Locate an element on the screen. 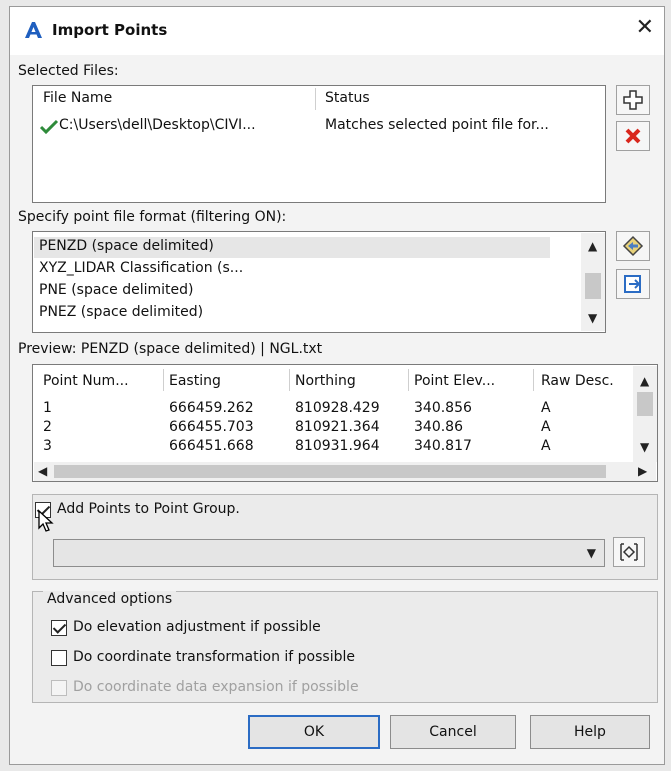  plus-icon is located at coordinates (633, 100).